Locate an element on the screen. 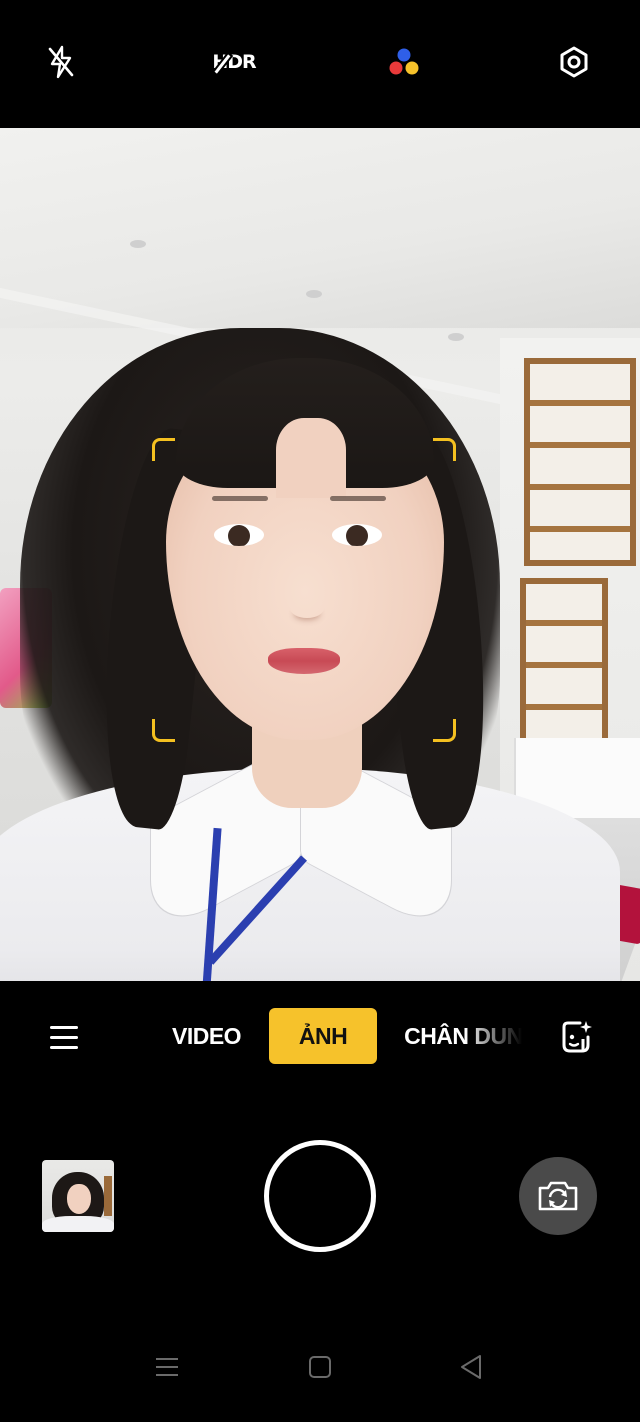  color-filter-icon is located at coordinates (404, 61).